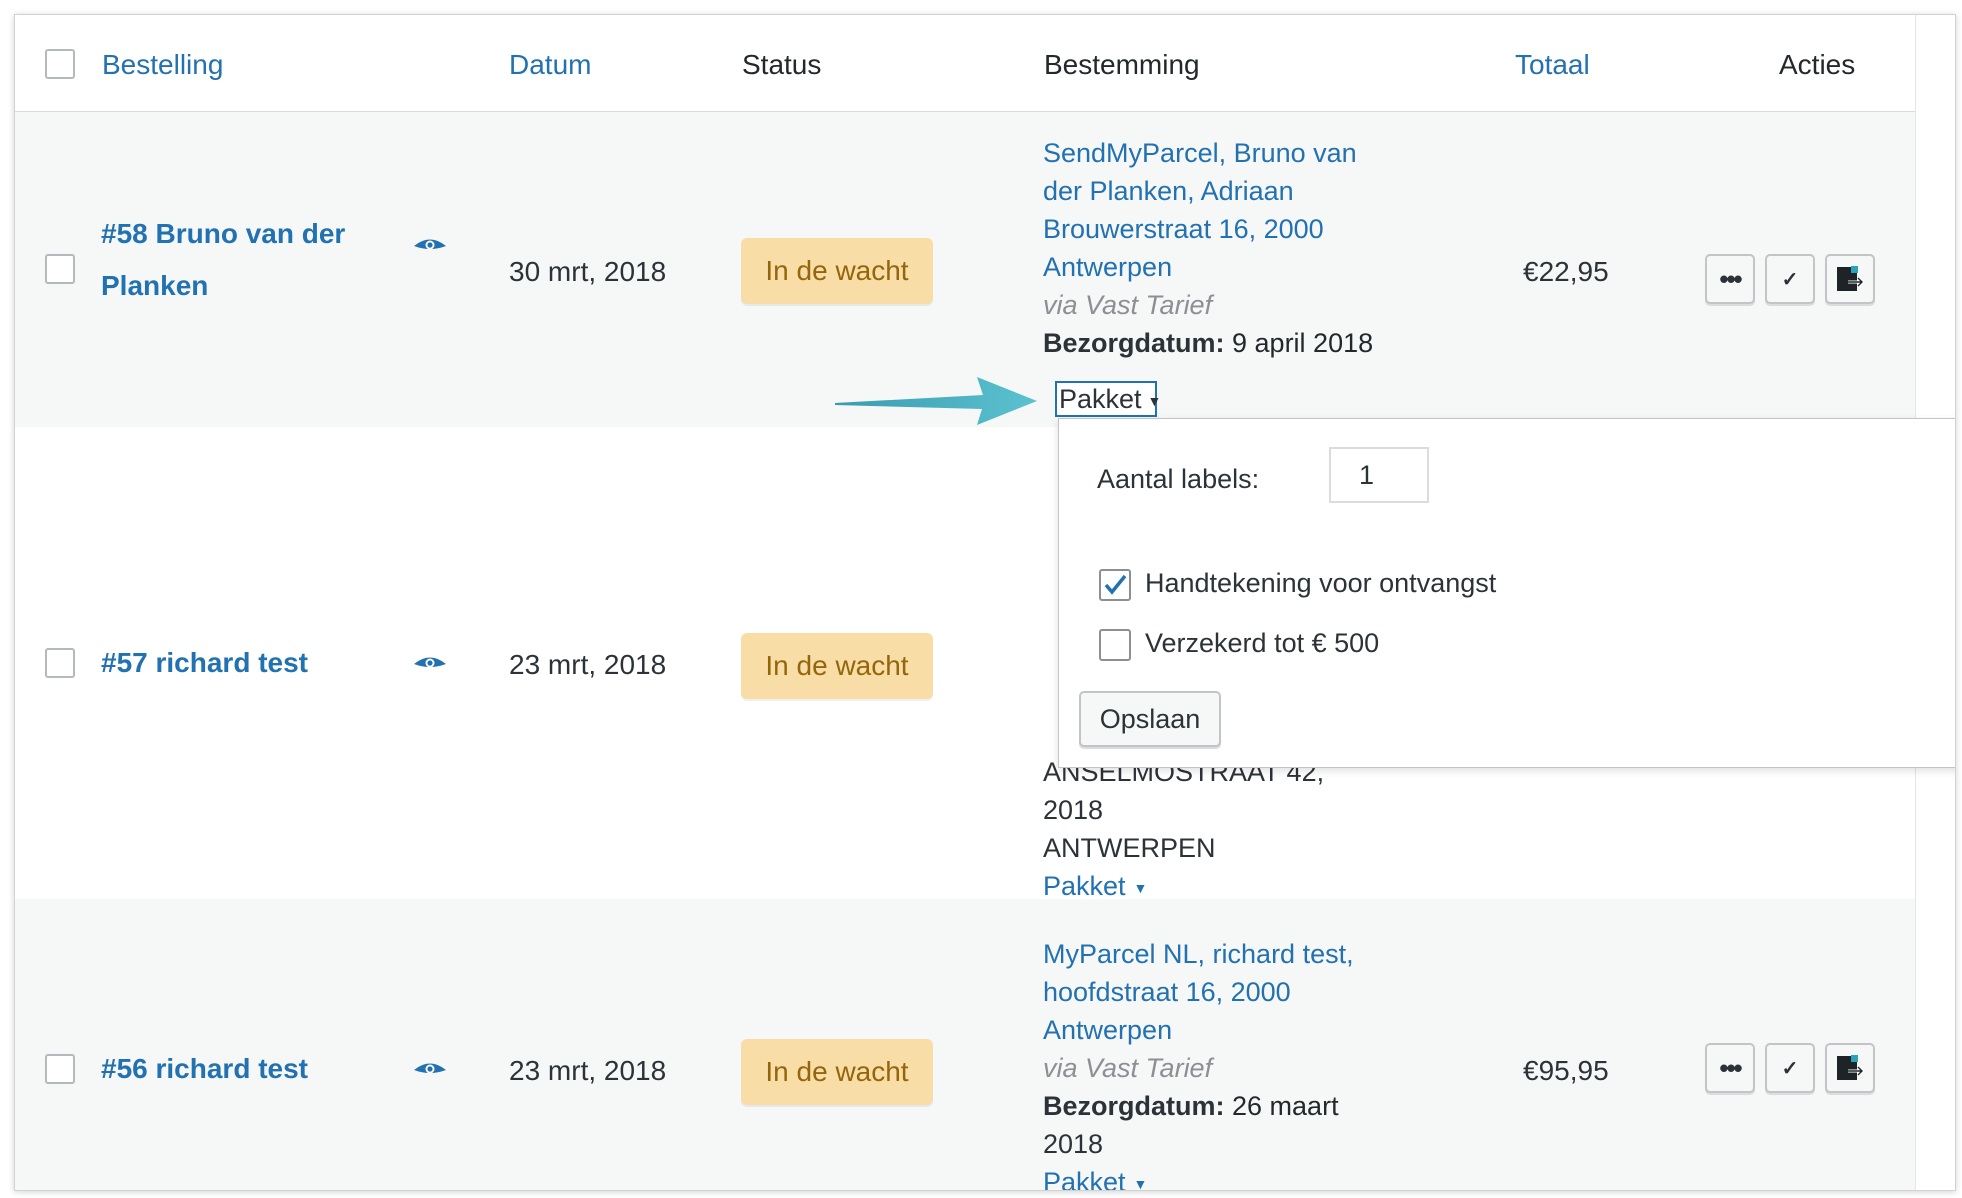 Image resolution: width=1962 pixels, height=1198 pixels. What do you see at coordinates (1122, 64) in the screenshot?
I see `column-destination-header: Bestemming` at bounding box center [1122, 64].